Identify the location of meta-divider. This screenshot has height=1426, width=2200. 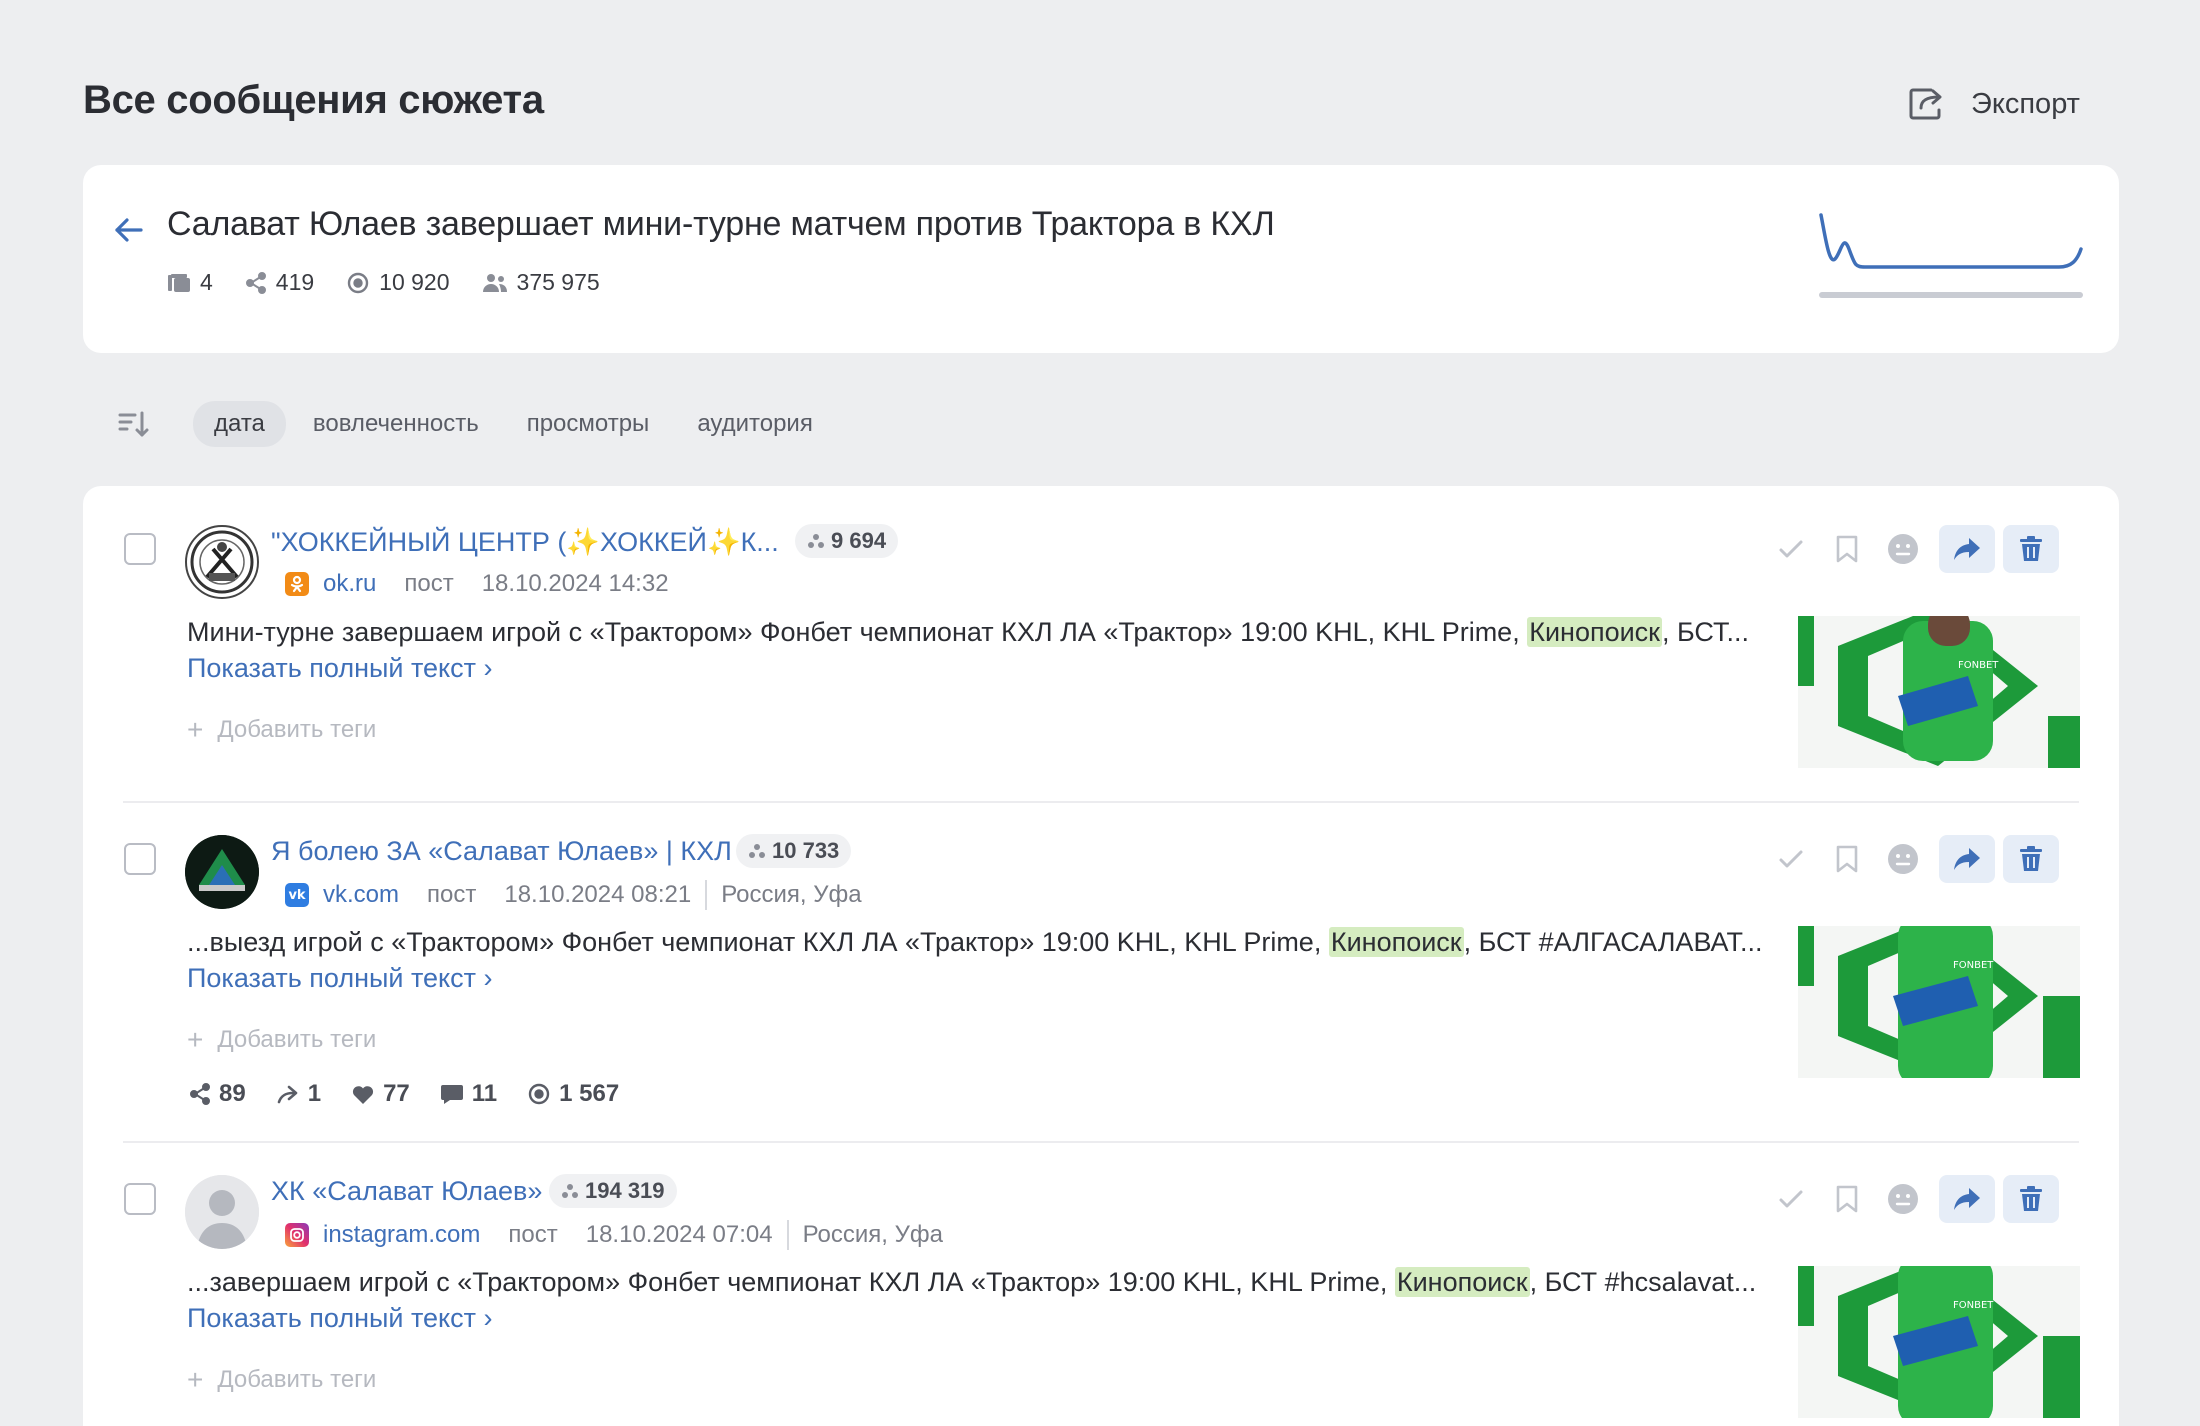
(706, 895).